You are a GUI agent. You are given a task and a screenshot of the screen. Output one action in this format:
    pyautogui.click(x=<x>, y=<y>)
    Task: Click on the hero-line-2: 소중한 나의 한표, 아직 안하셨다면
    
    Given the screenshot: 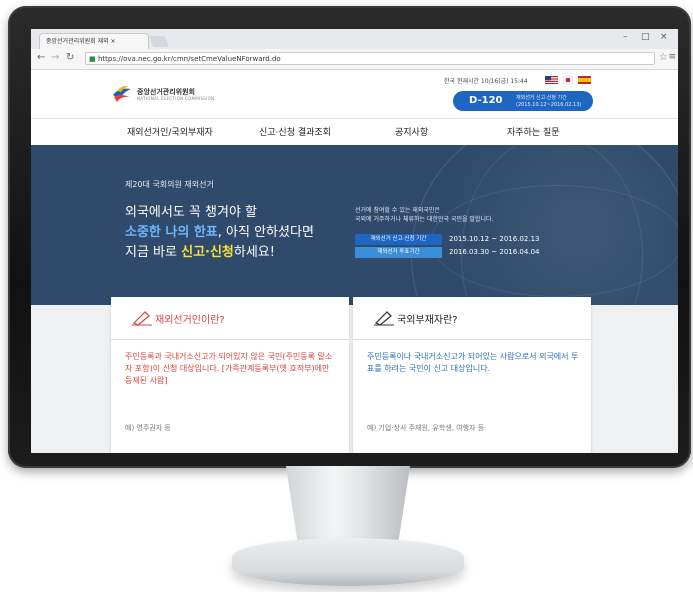 What is the action you would take?
    pyautogui.click(x=219, y=230)
    